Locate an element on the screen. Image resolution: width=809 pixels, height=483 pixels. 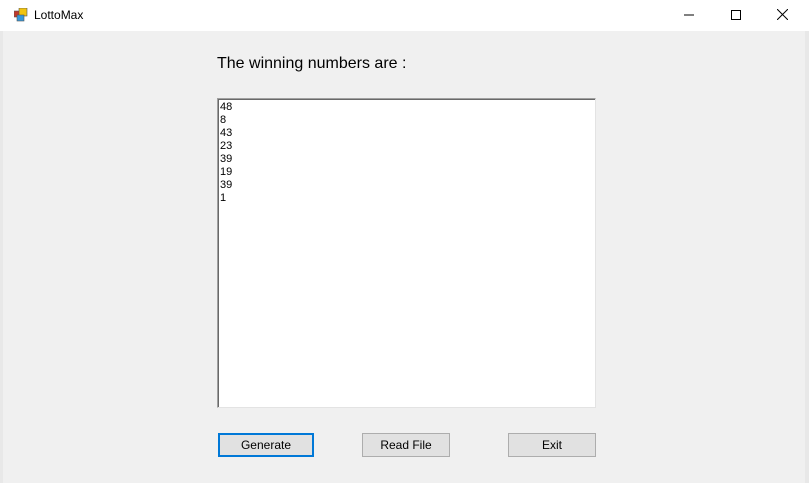
winning-numbers-heading: The winning numbers are : is located at coordinates (312, 63).